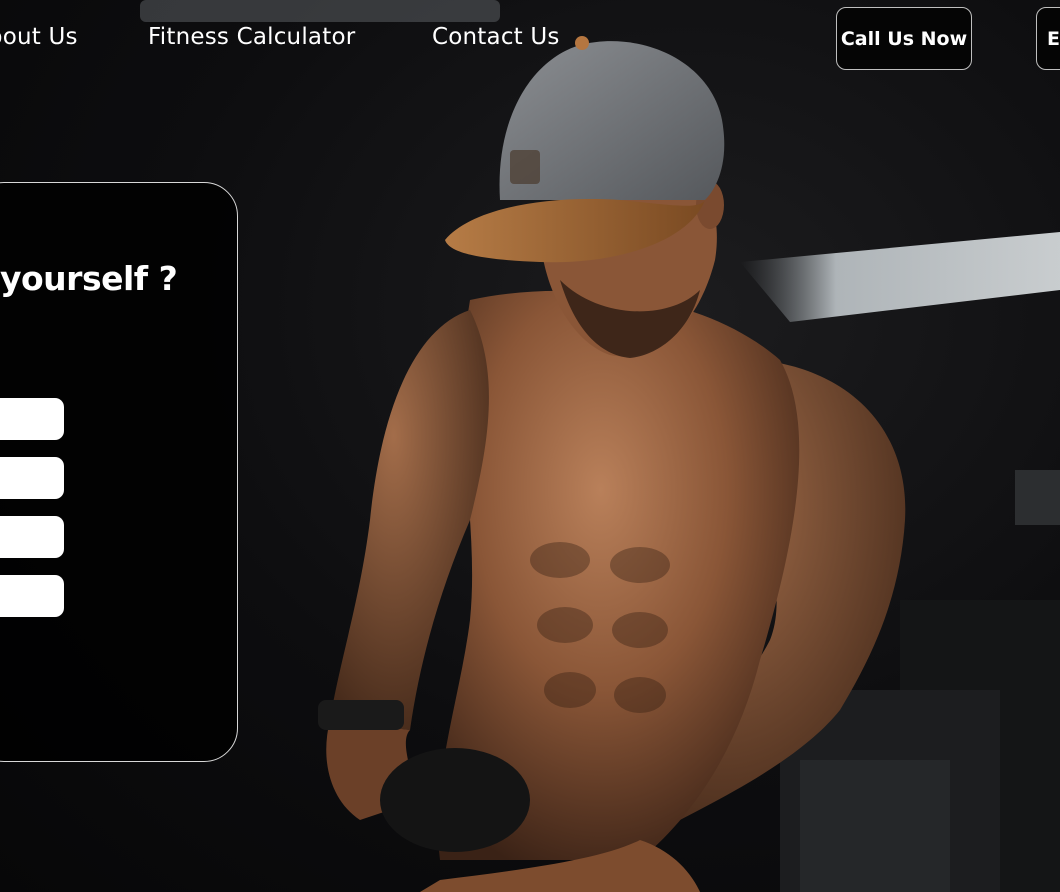 The width and height of the screenshot is (1060, 892). Describe the element at coordinates (39, 37) in the screenshot. I see `nav-link-about-us: About Us` at that location.